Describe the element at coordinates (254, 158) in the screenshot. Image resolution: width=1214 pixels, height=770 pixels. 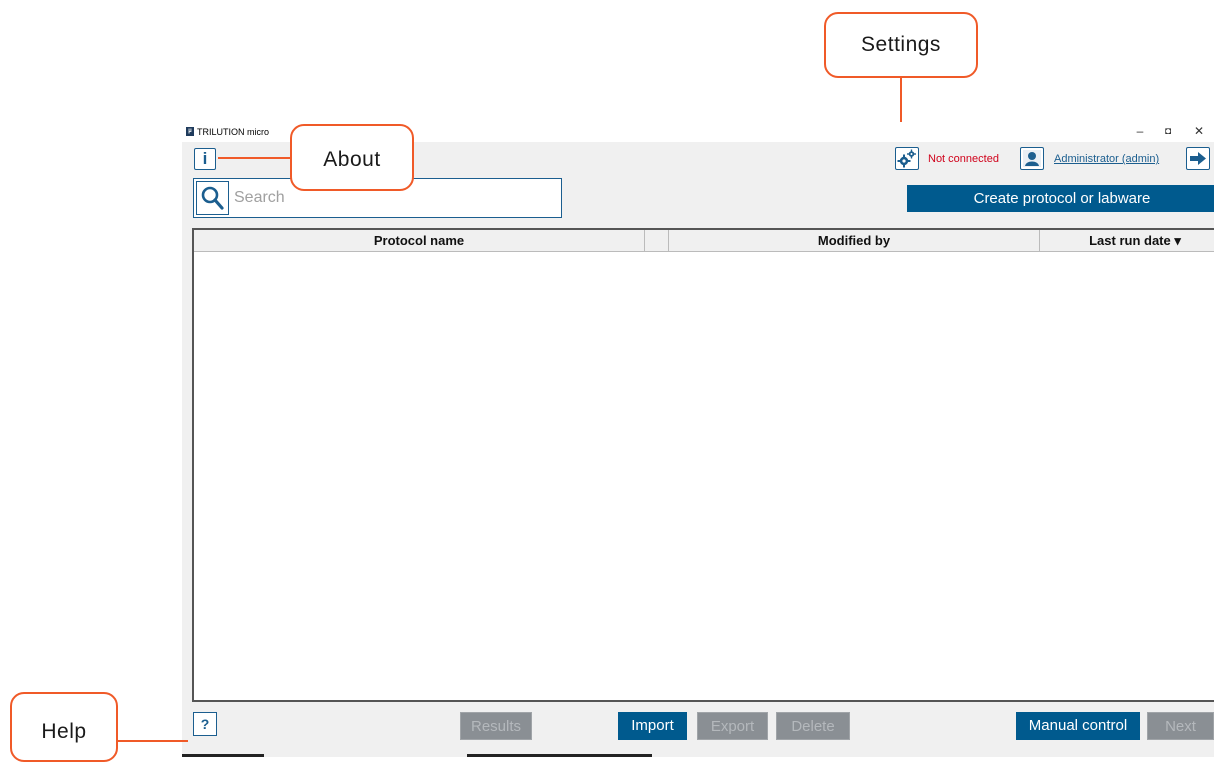
I see `about-callout-line` at that location.